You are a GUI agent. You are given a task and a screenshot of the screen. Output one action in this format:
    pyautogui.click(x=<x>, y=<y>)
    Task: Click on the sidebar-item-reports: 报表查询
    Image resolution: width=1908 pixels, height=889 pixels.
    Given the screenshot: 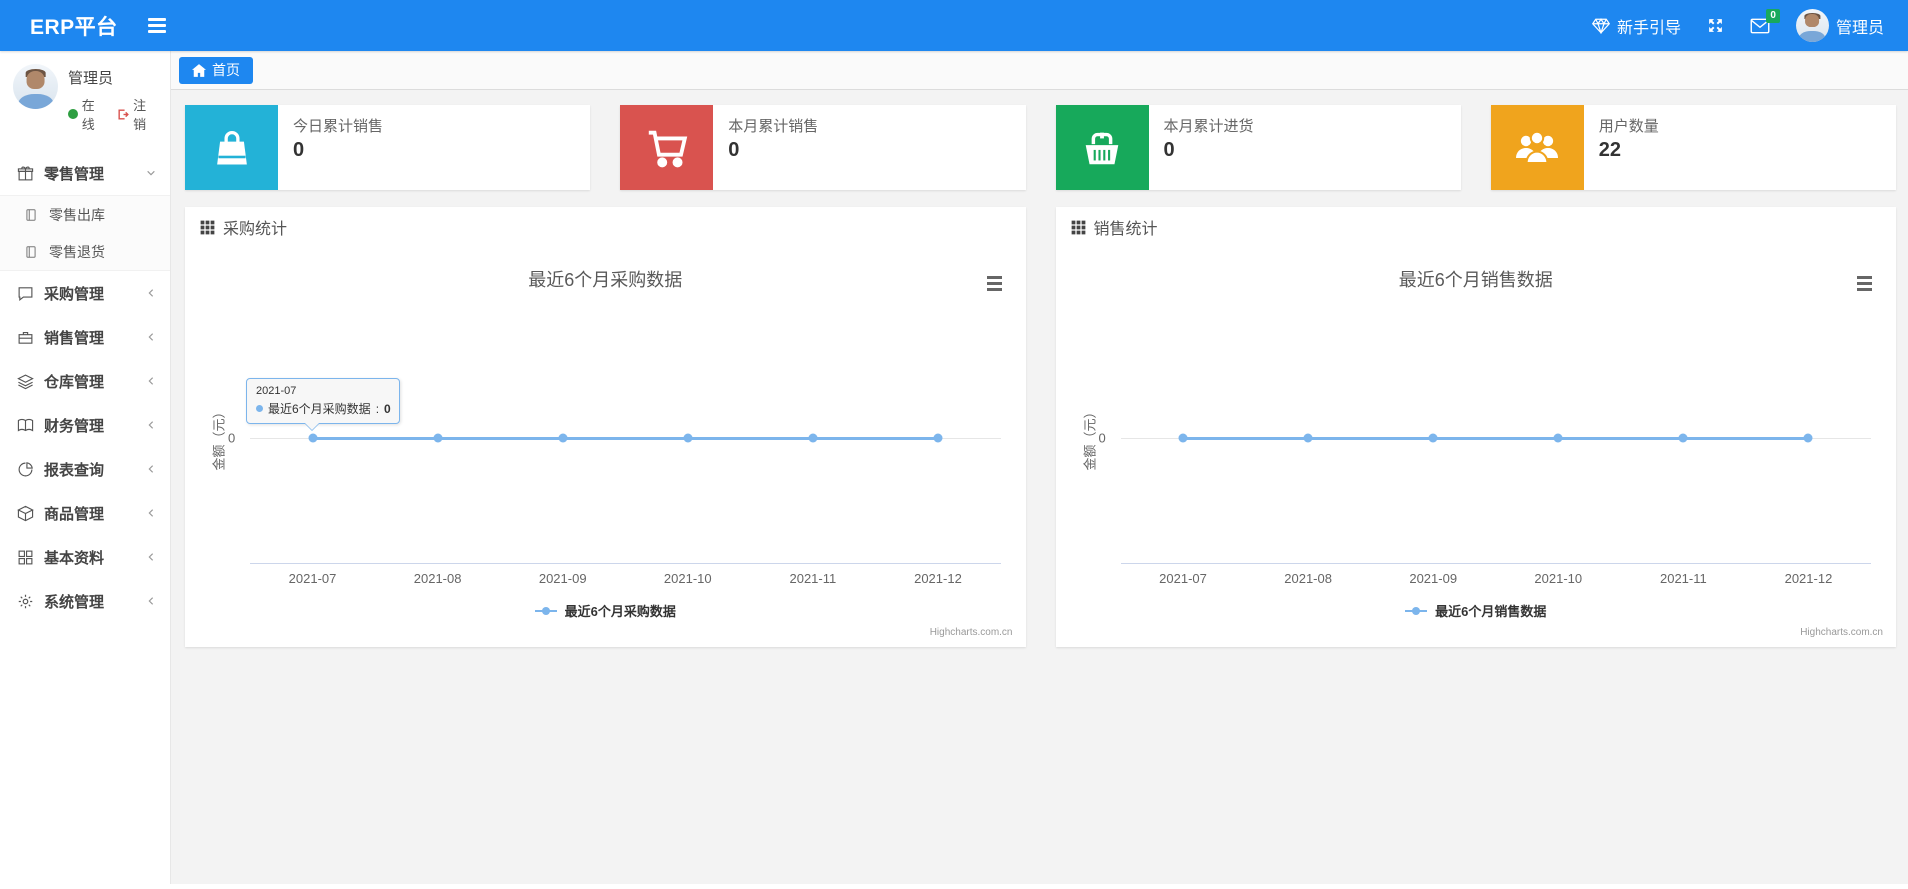 What is the action you would take?
    pyautogui.click(x=85, y=469)
    